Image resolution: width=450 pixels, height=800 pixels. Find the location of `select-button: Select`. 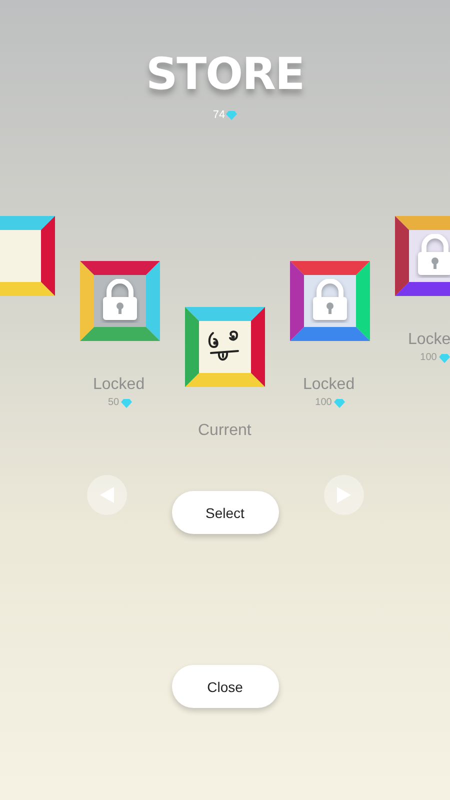

select-button: Select is located at coordinates (225, 512).